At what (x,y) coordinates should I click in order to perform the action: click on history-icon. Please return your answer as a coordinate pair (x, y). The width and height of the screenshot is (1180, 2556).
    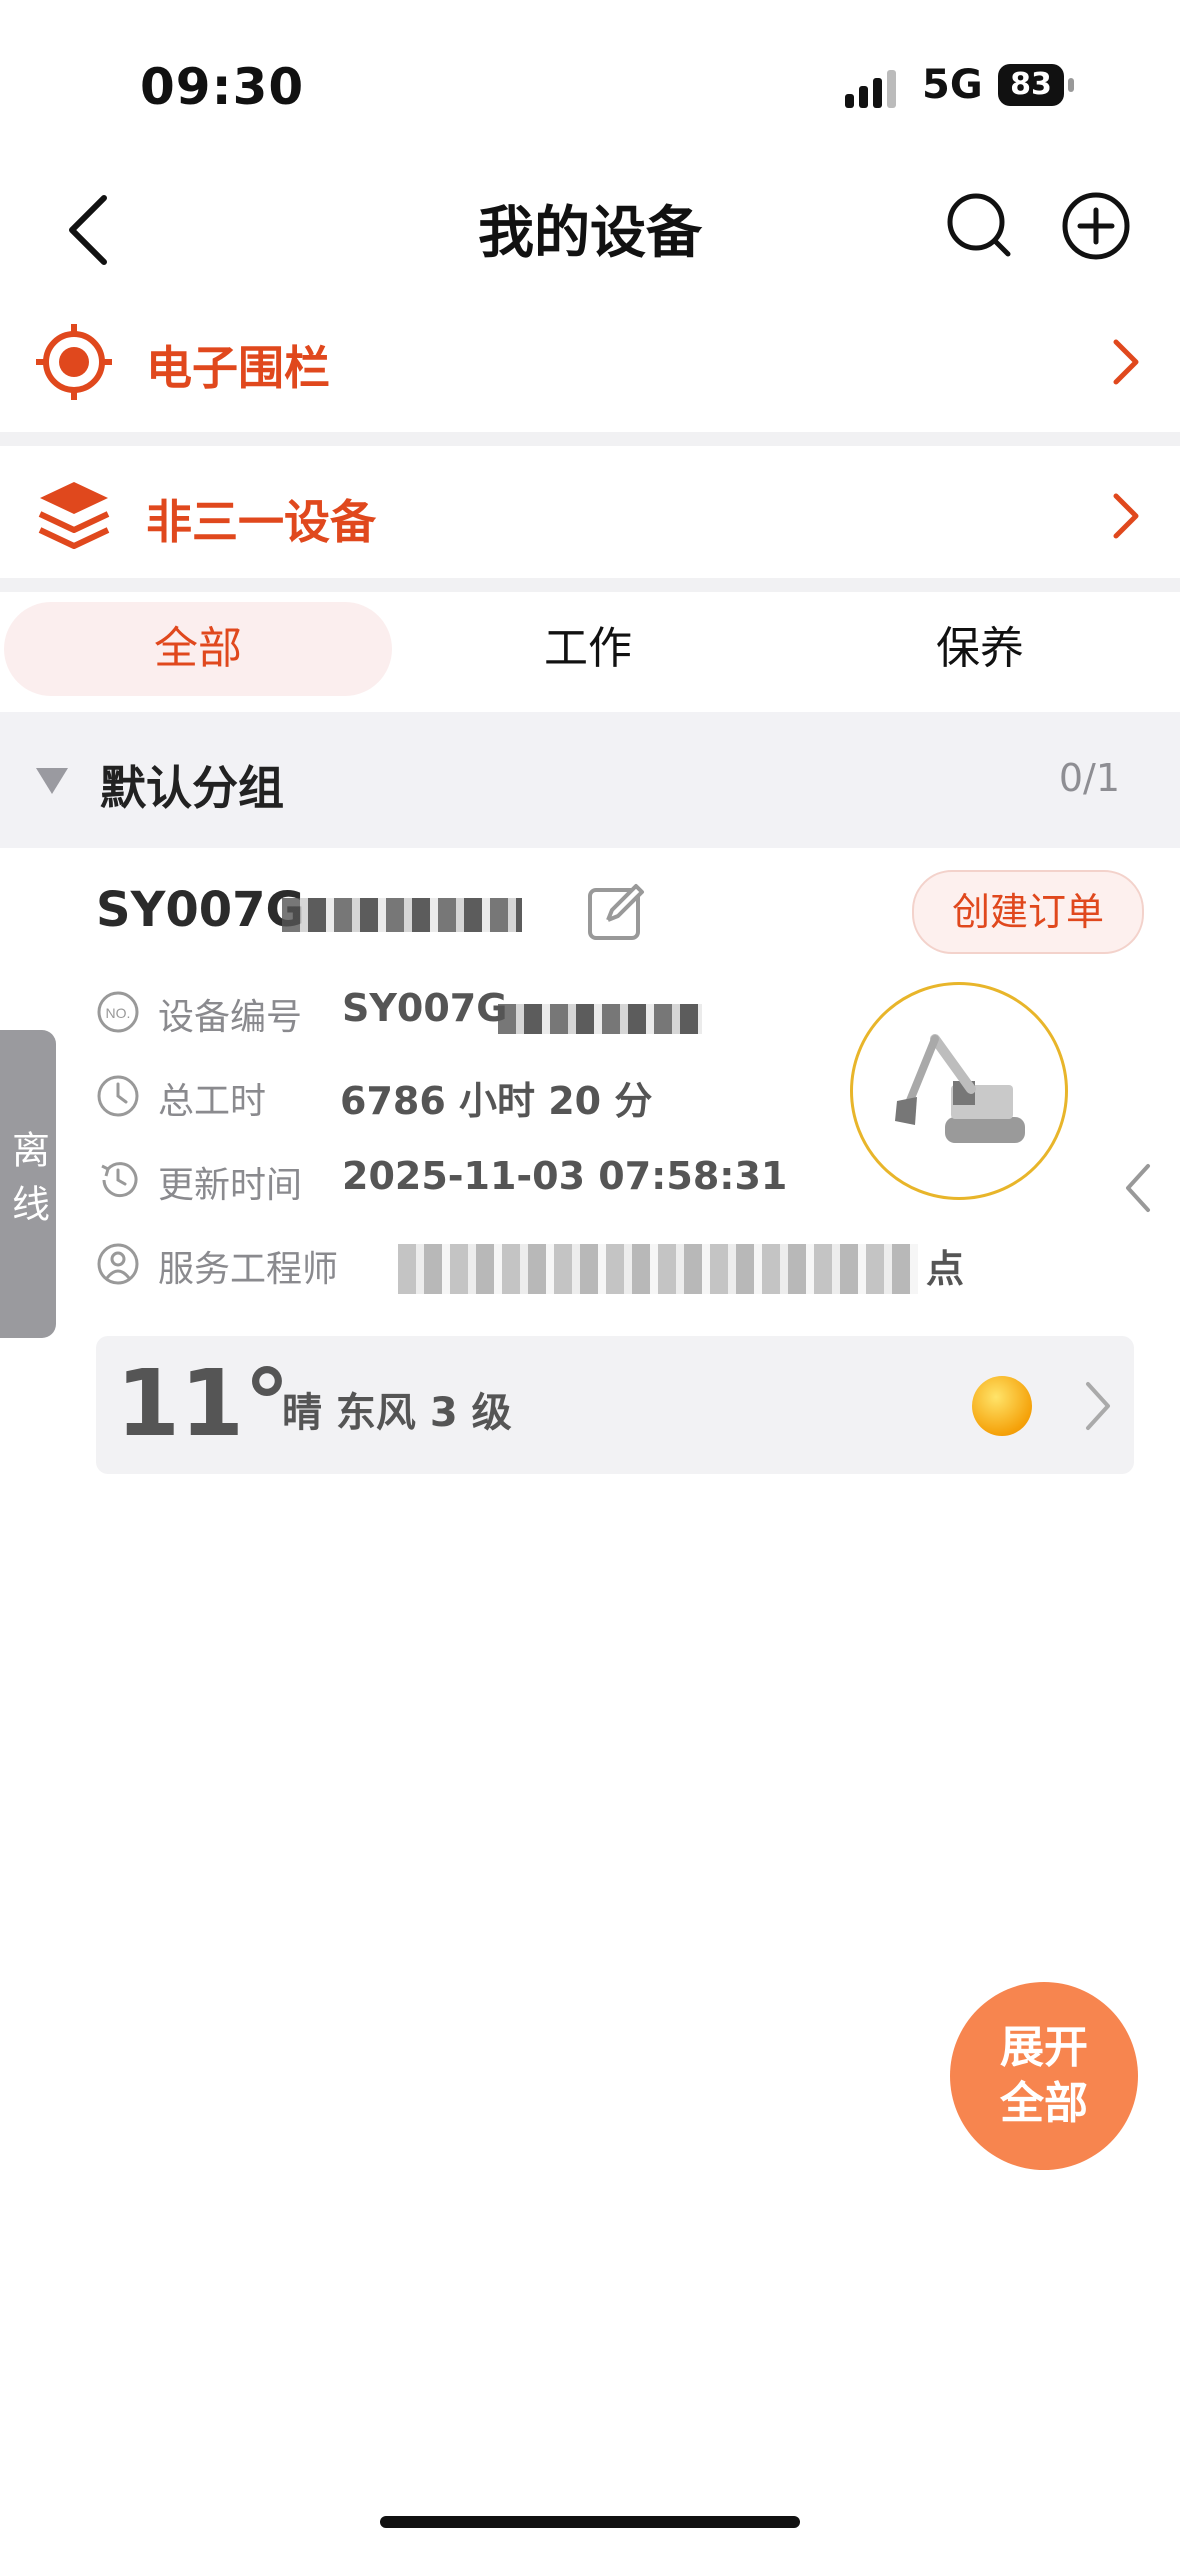
    Looking at the image, I should click on (119, 1180).